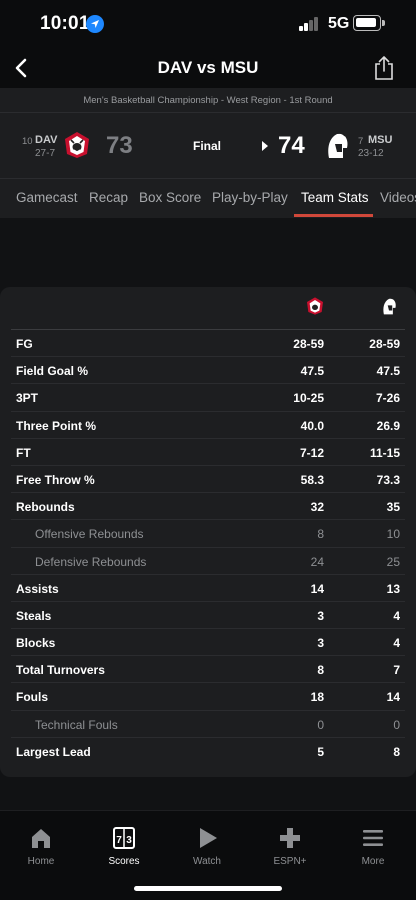  I want to click on stat-home-value: 7, so click(396, 670).